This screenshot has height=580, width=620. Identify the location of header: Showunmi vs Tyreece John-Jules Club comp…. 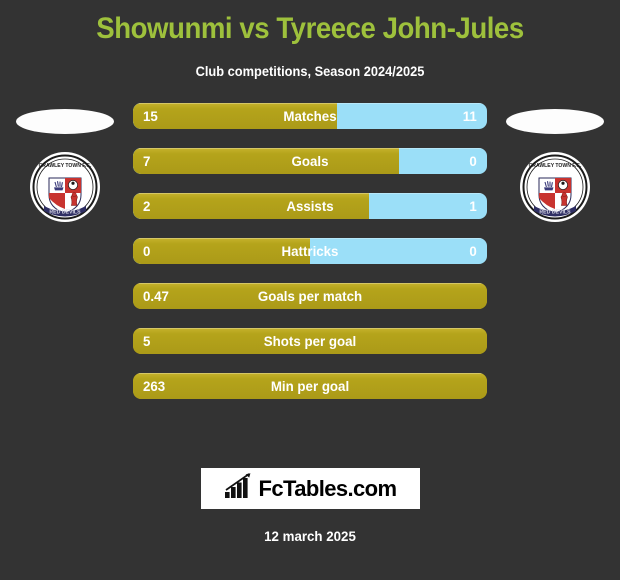
(310, 39).